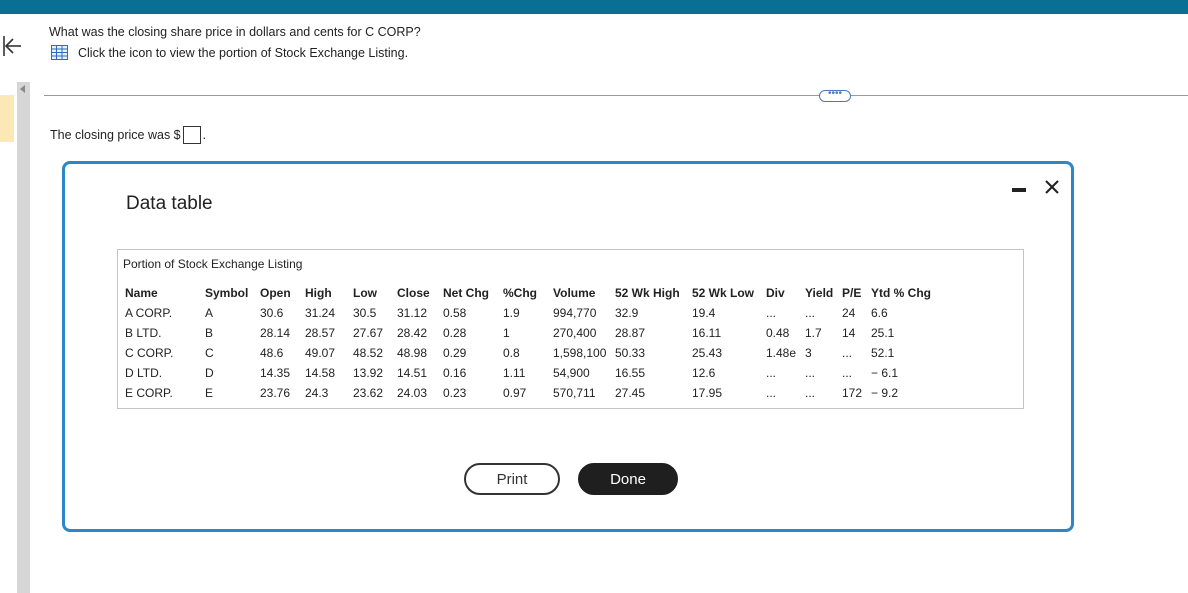 The width and height of the screenshot is (1188, 593). Describe the element at coordinates (704, 373) in the screenshot. I see `table-cell: 12.6` at that location.